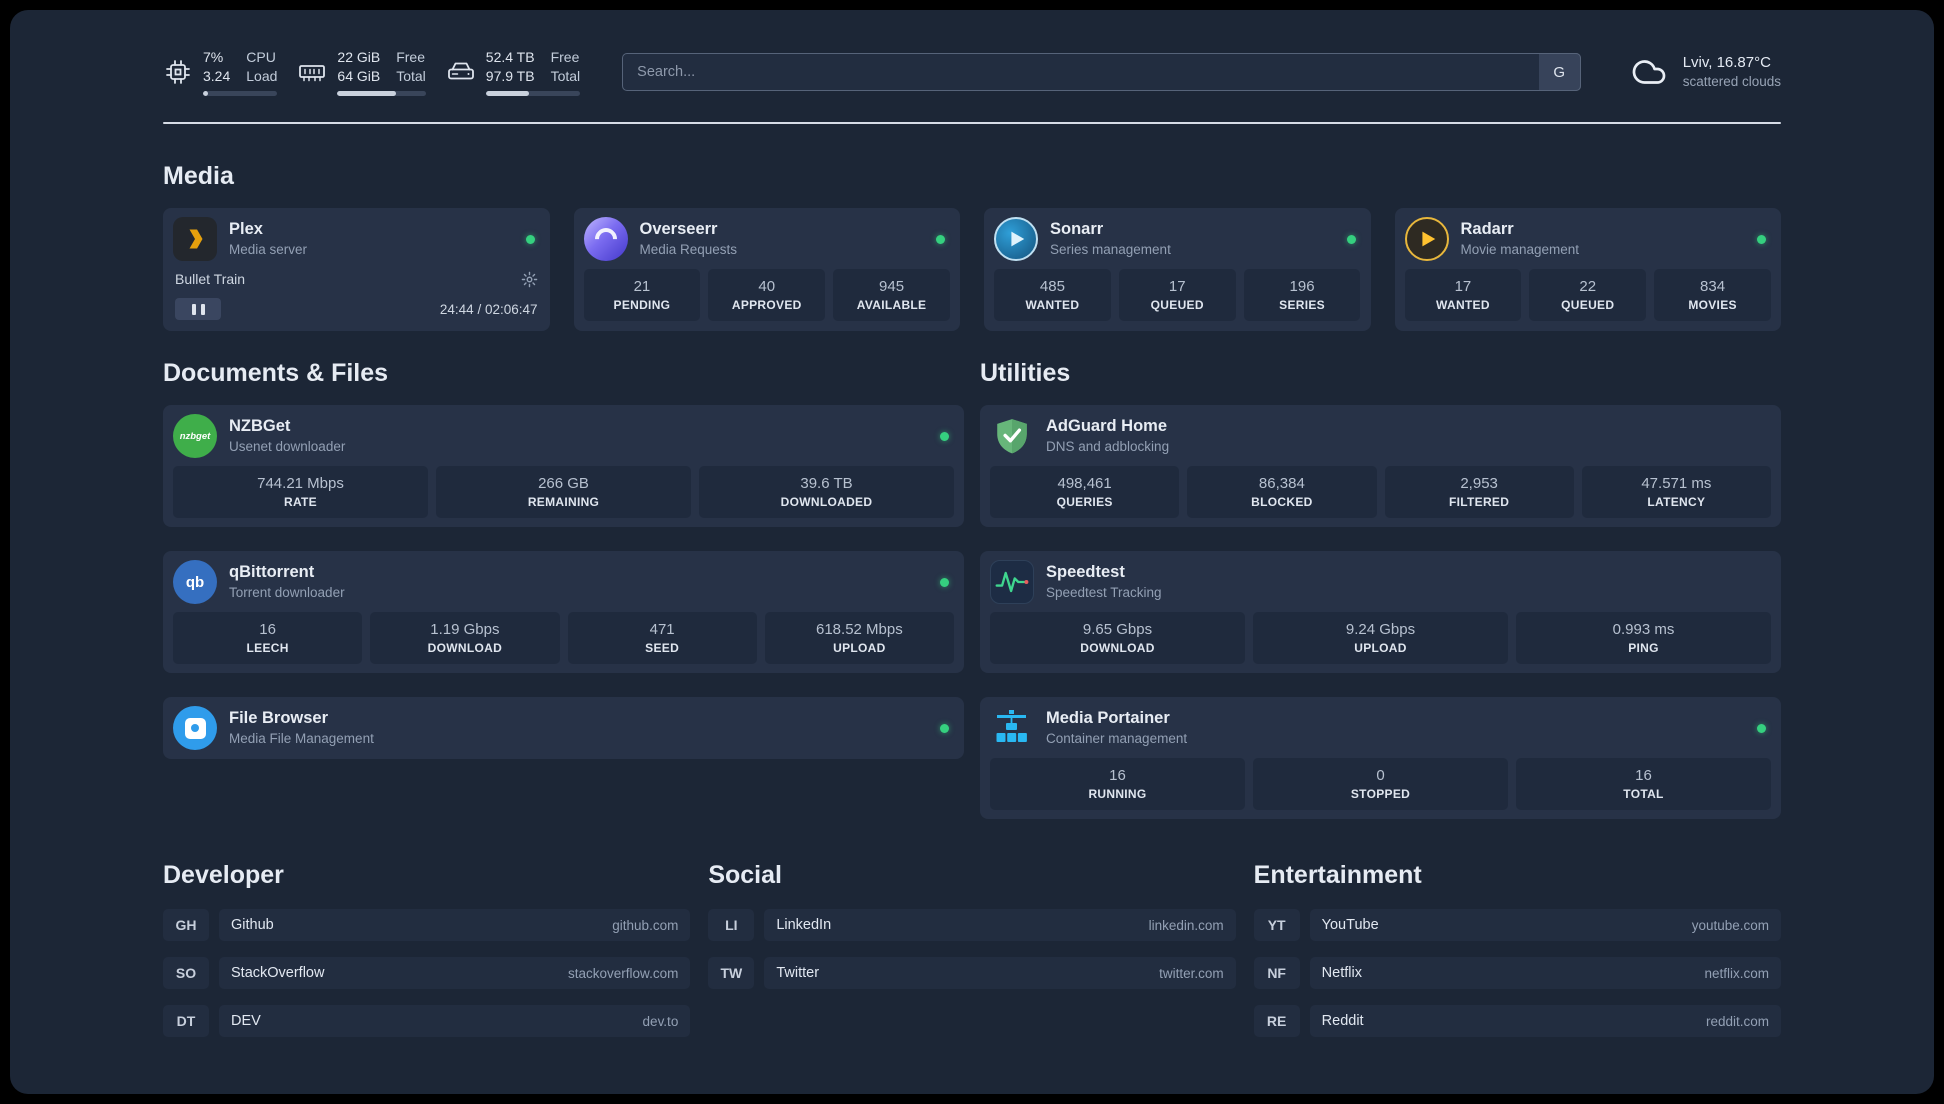  Describe the element at coordinates (411, 57) in the screenshot. I see `memory-free-label: Free` at that location.